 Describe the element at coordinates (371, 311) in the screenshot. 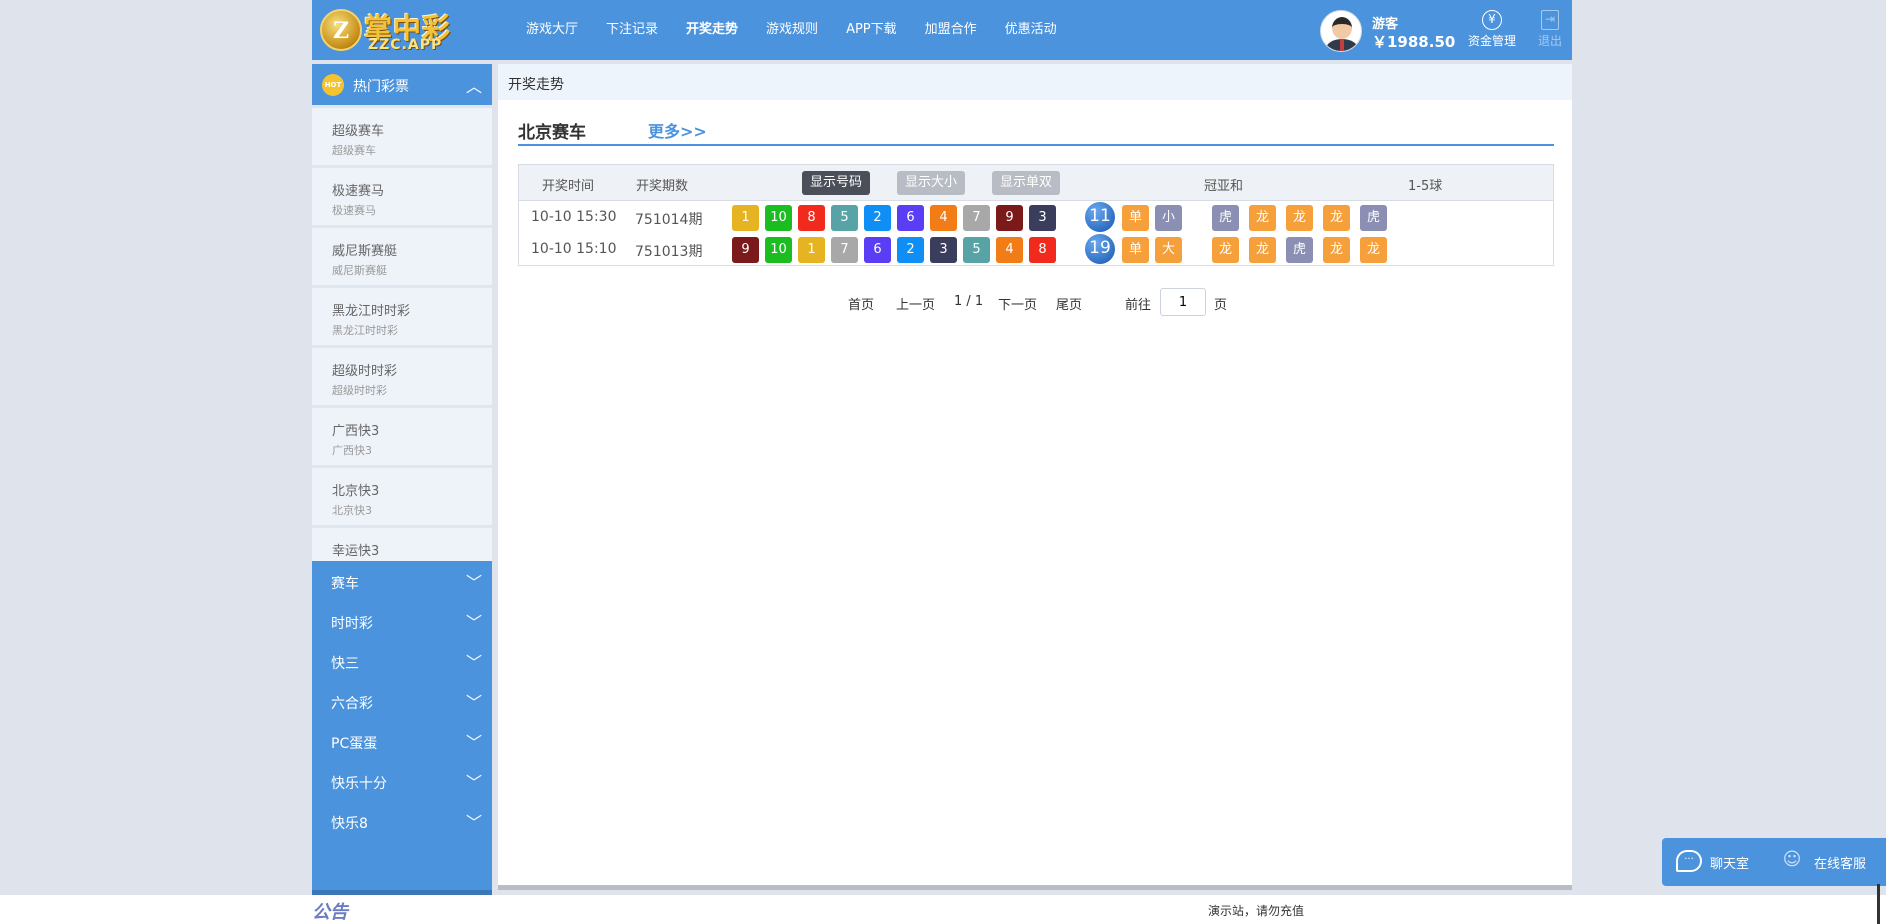

I see `lottery-name: 黑龙江时时彩` at that location.